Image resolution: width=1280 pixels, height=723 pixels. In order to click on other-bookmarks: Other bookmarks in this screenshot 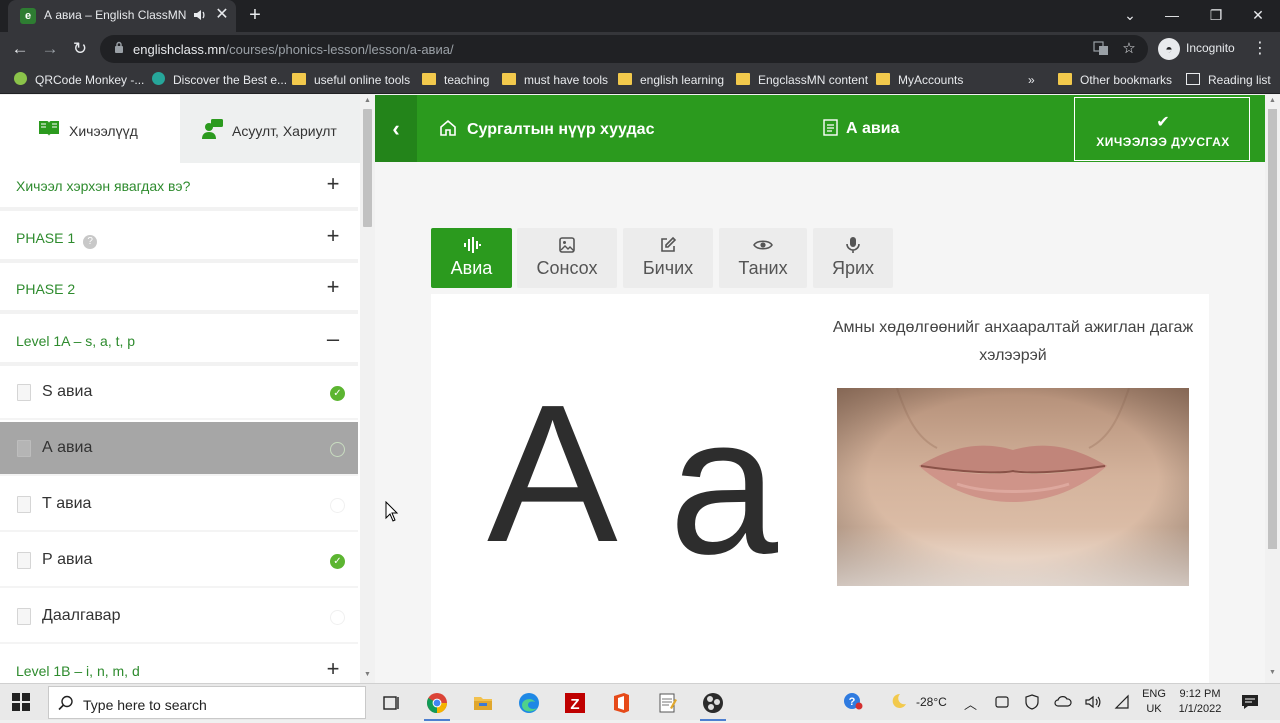, I will do `click(1115, 80)`.